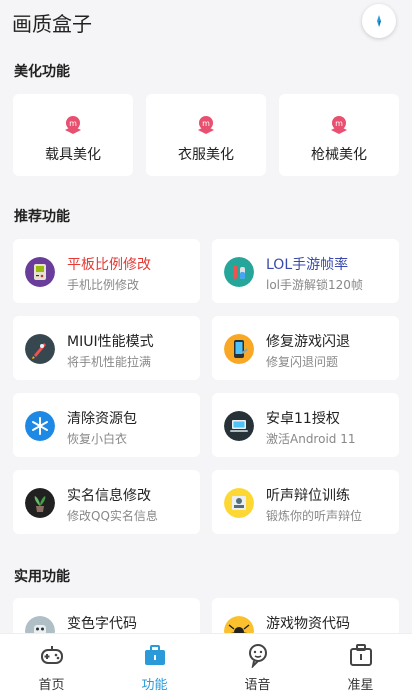 This screenshot has height=695, width=412. What do you see at coordinates (257, 685) in the screenshot?
I see `nav-label: 语音` at bounding box center [257, 685].